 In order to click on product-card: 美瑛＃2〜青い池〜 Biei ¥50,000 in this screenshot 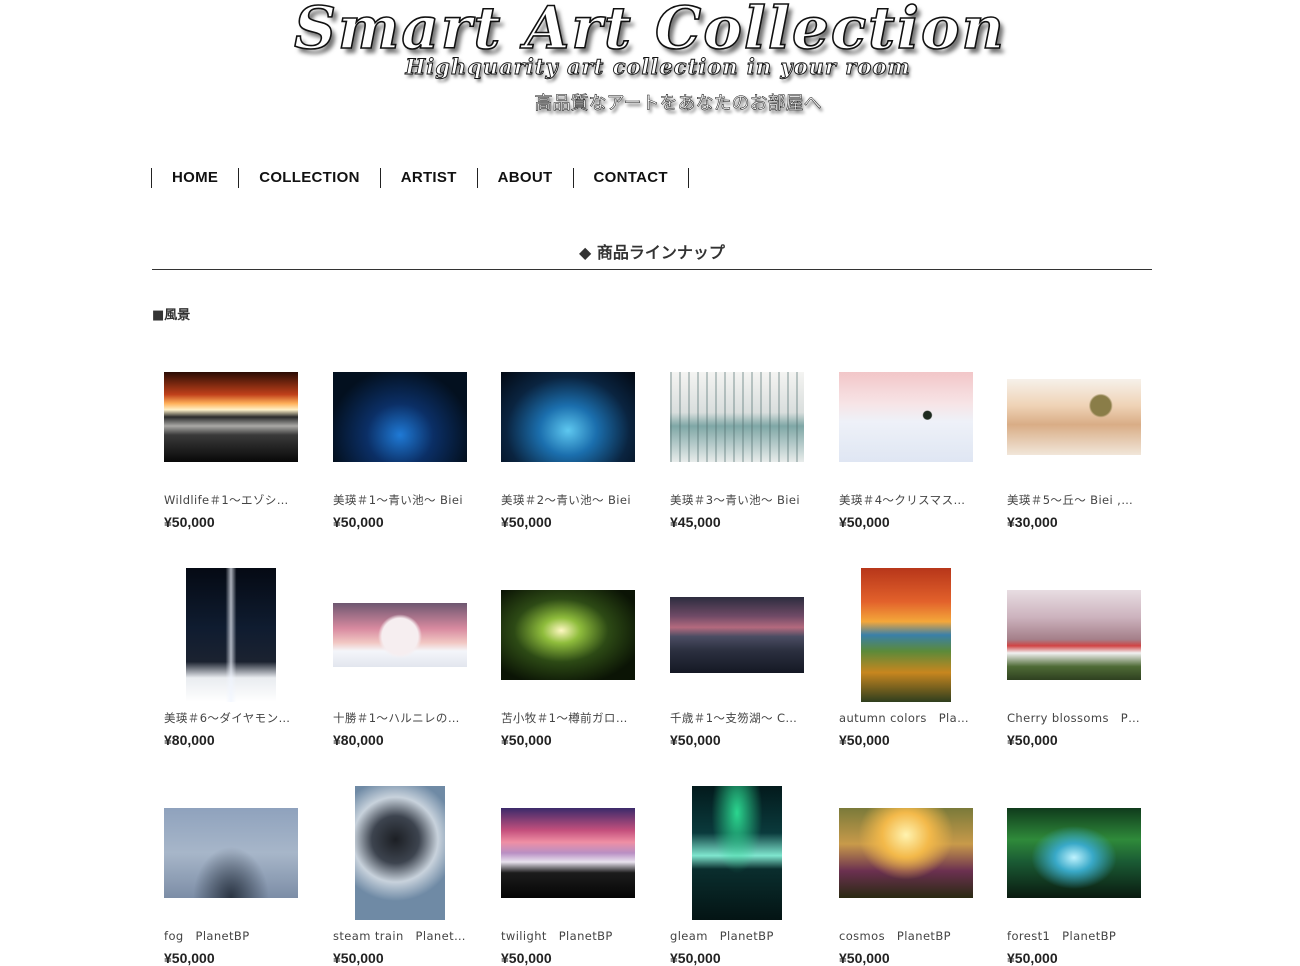, I will do `click(568, 440)`.